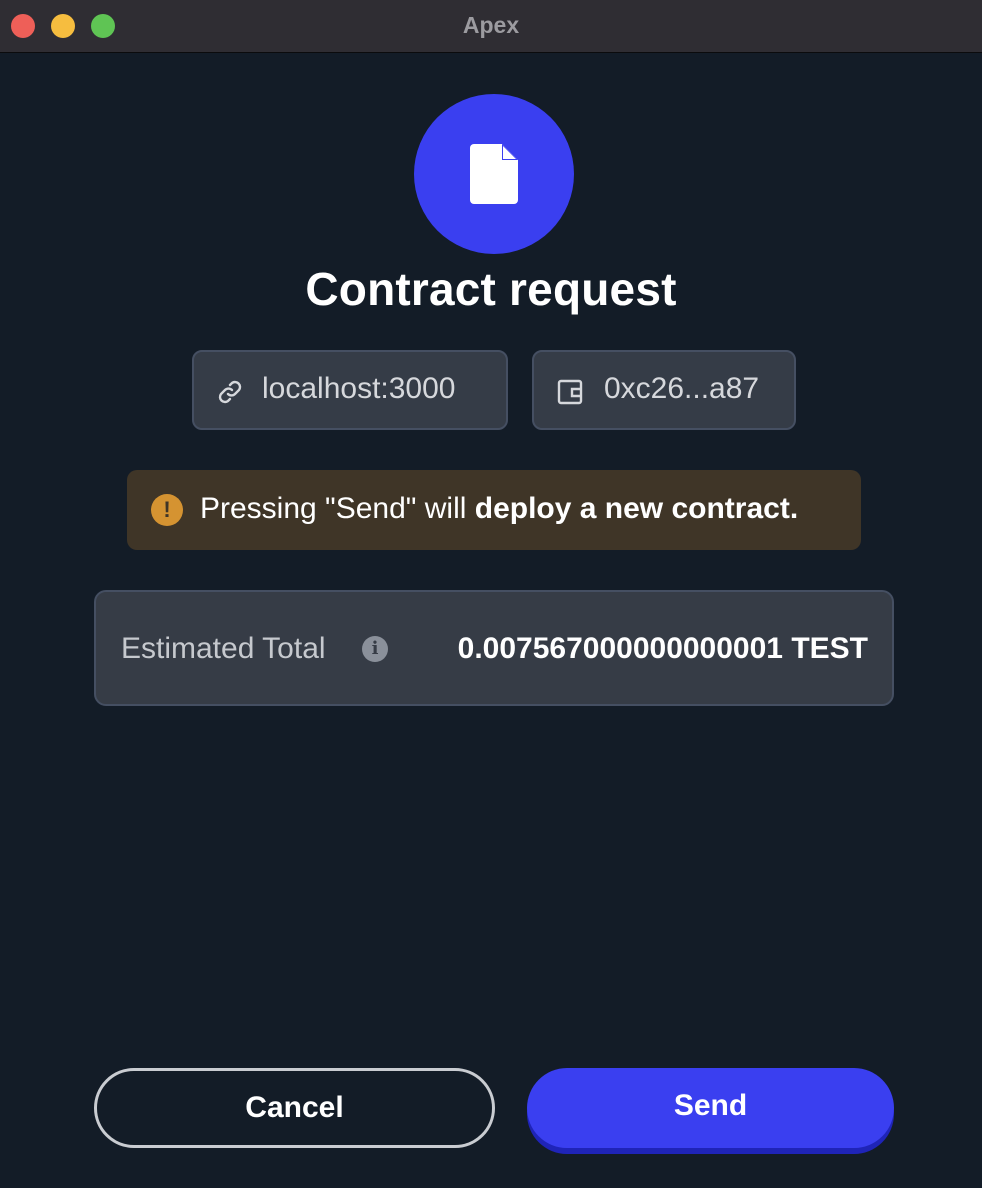 This screenshot has width=982, height=1188. What do you see at coordinates (294, 1108) in the screenshot?
I see `cancel-button: Cancel` at bounding box center [294, 1108].